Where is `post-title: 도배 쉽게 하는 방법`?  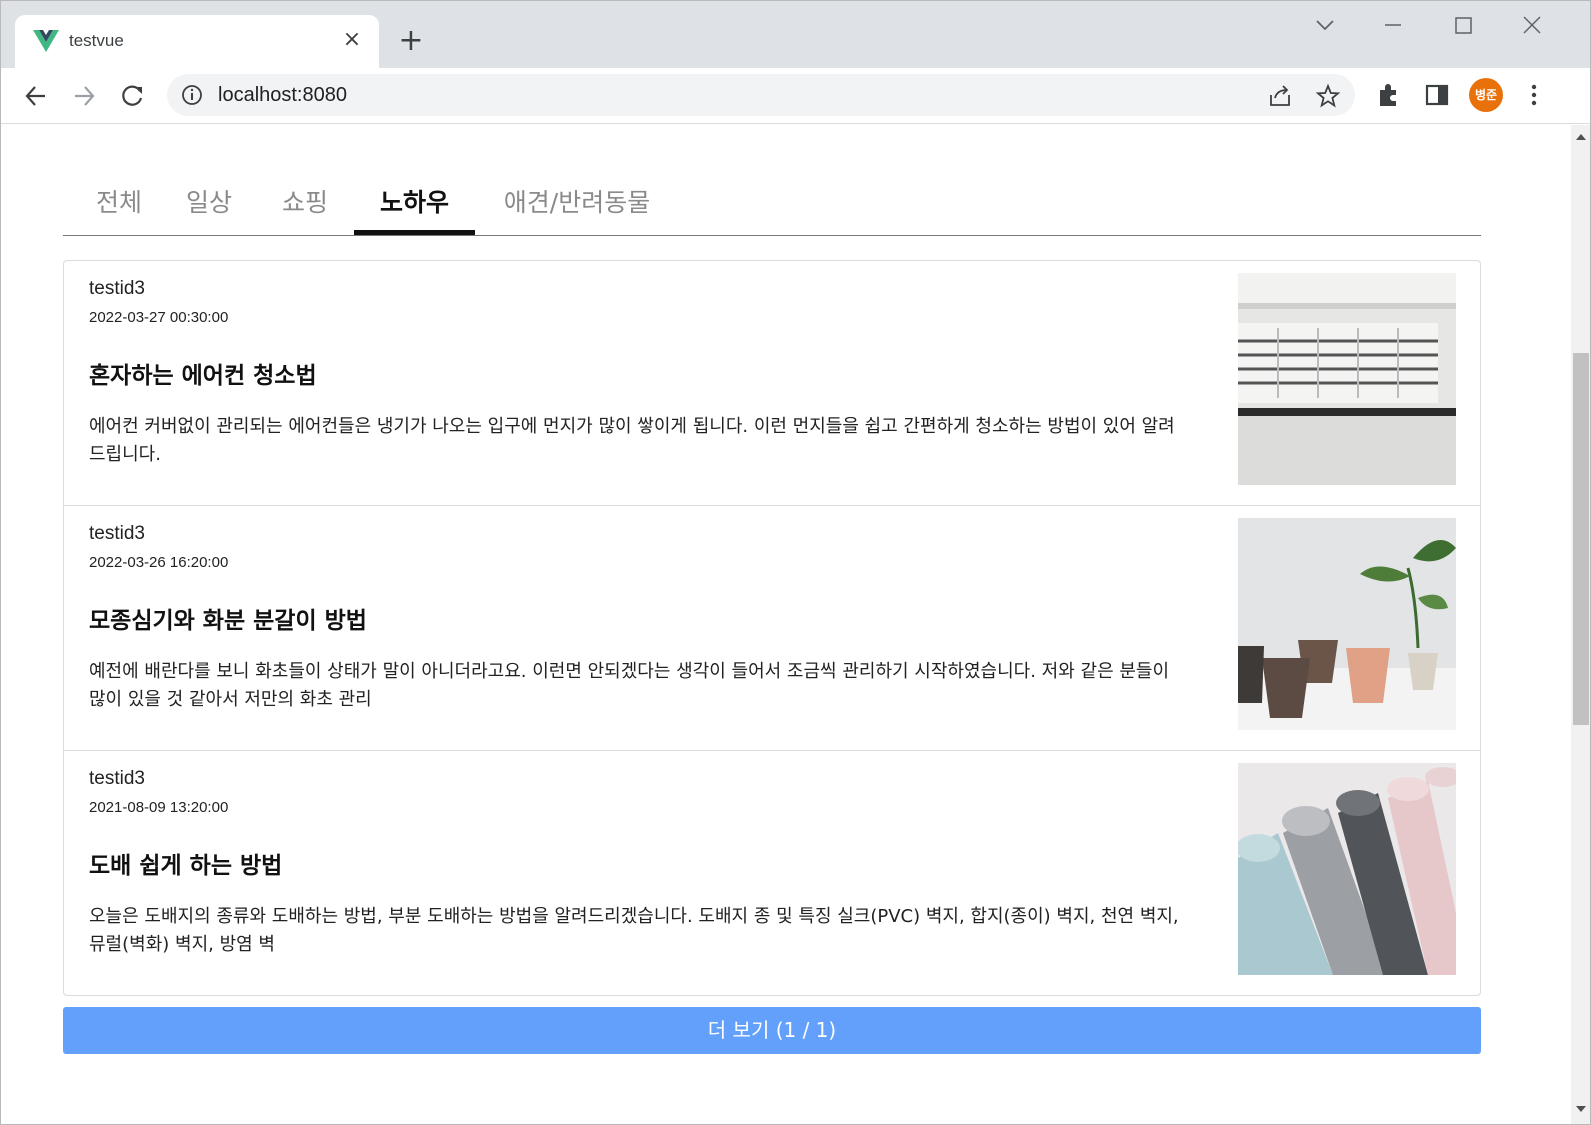 post-title: 도배 쉽게 하는 방법 is located at coordinates (185, 863).